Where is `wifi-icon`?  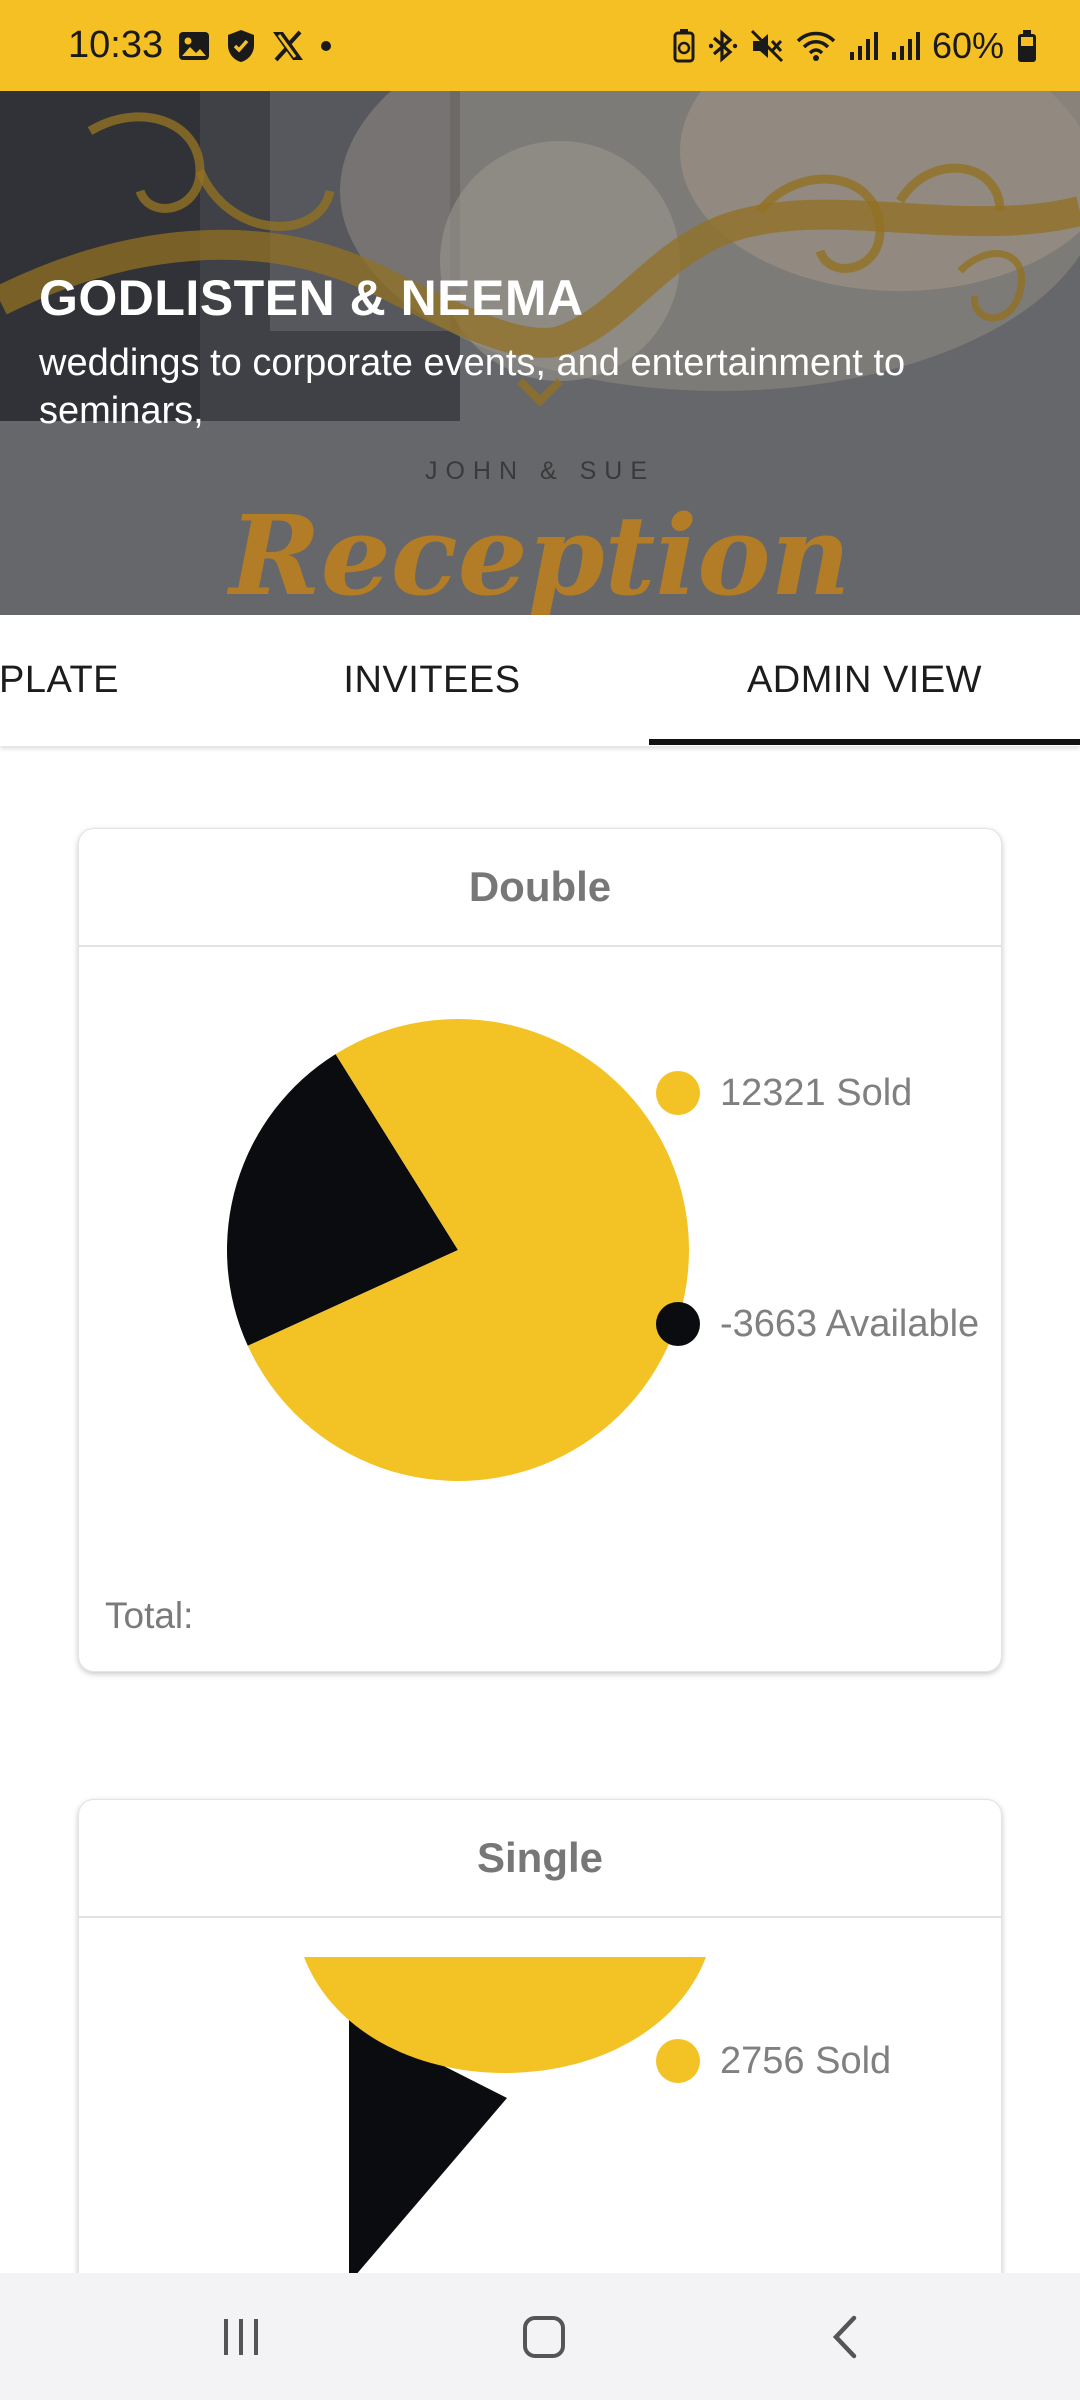 wifi-icon is located at coordinates (816, 46).